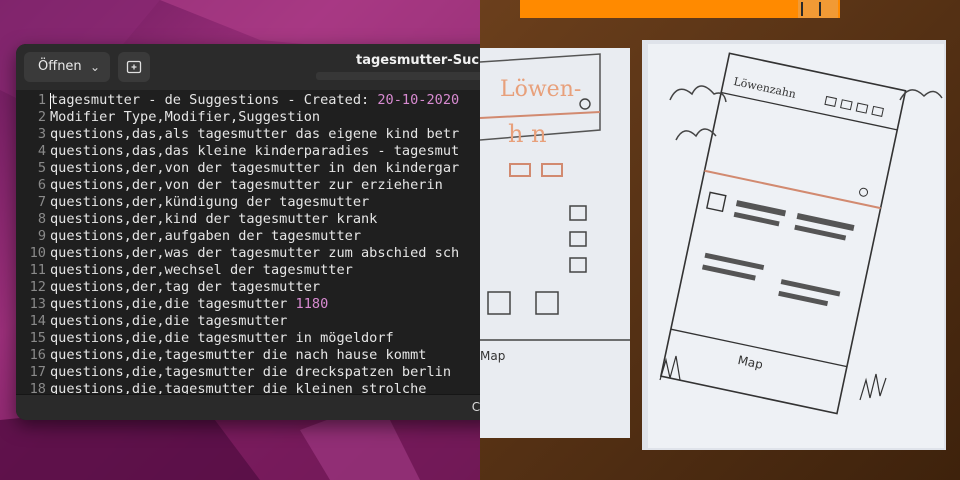 The image size is (960, 480). Describe the element at coordinates (41, 185) in the screenshot. I see `line-number: 6` at that location.